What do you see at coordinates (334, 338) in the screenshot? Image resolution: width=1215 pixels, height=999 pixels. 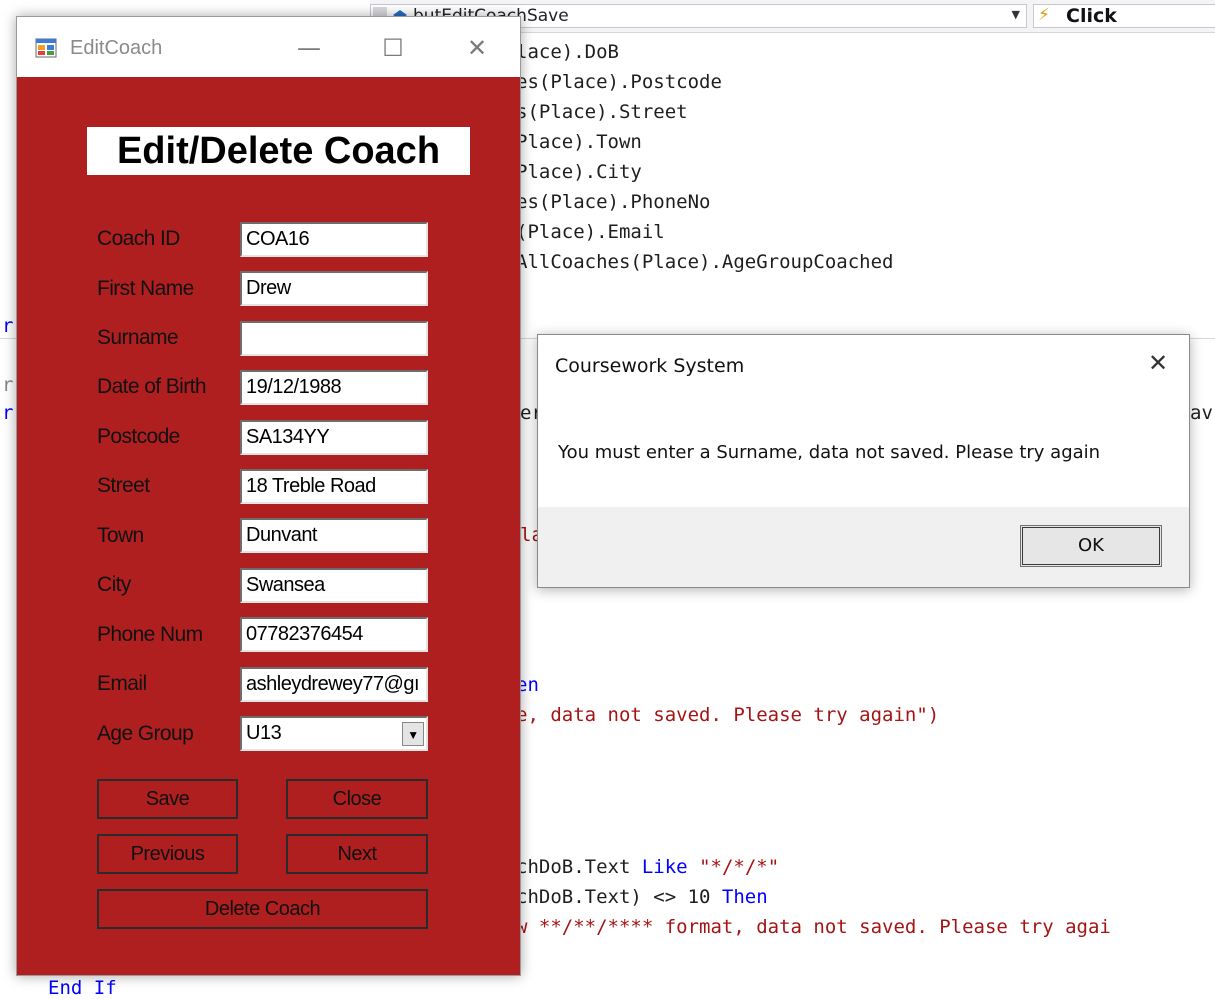 I see `surname-field` at bounding box center [334, 338].